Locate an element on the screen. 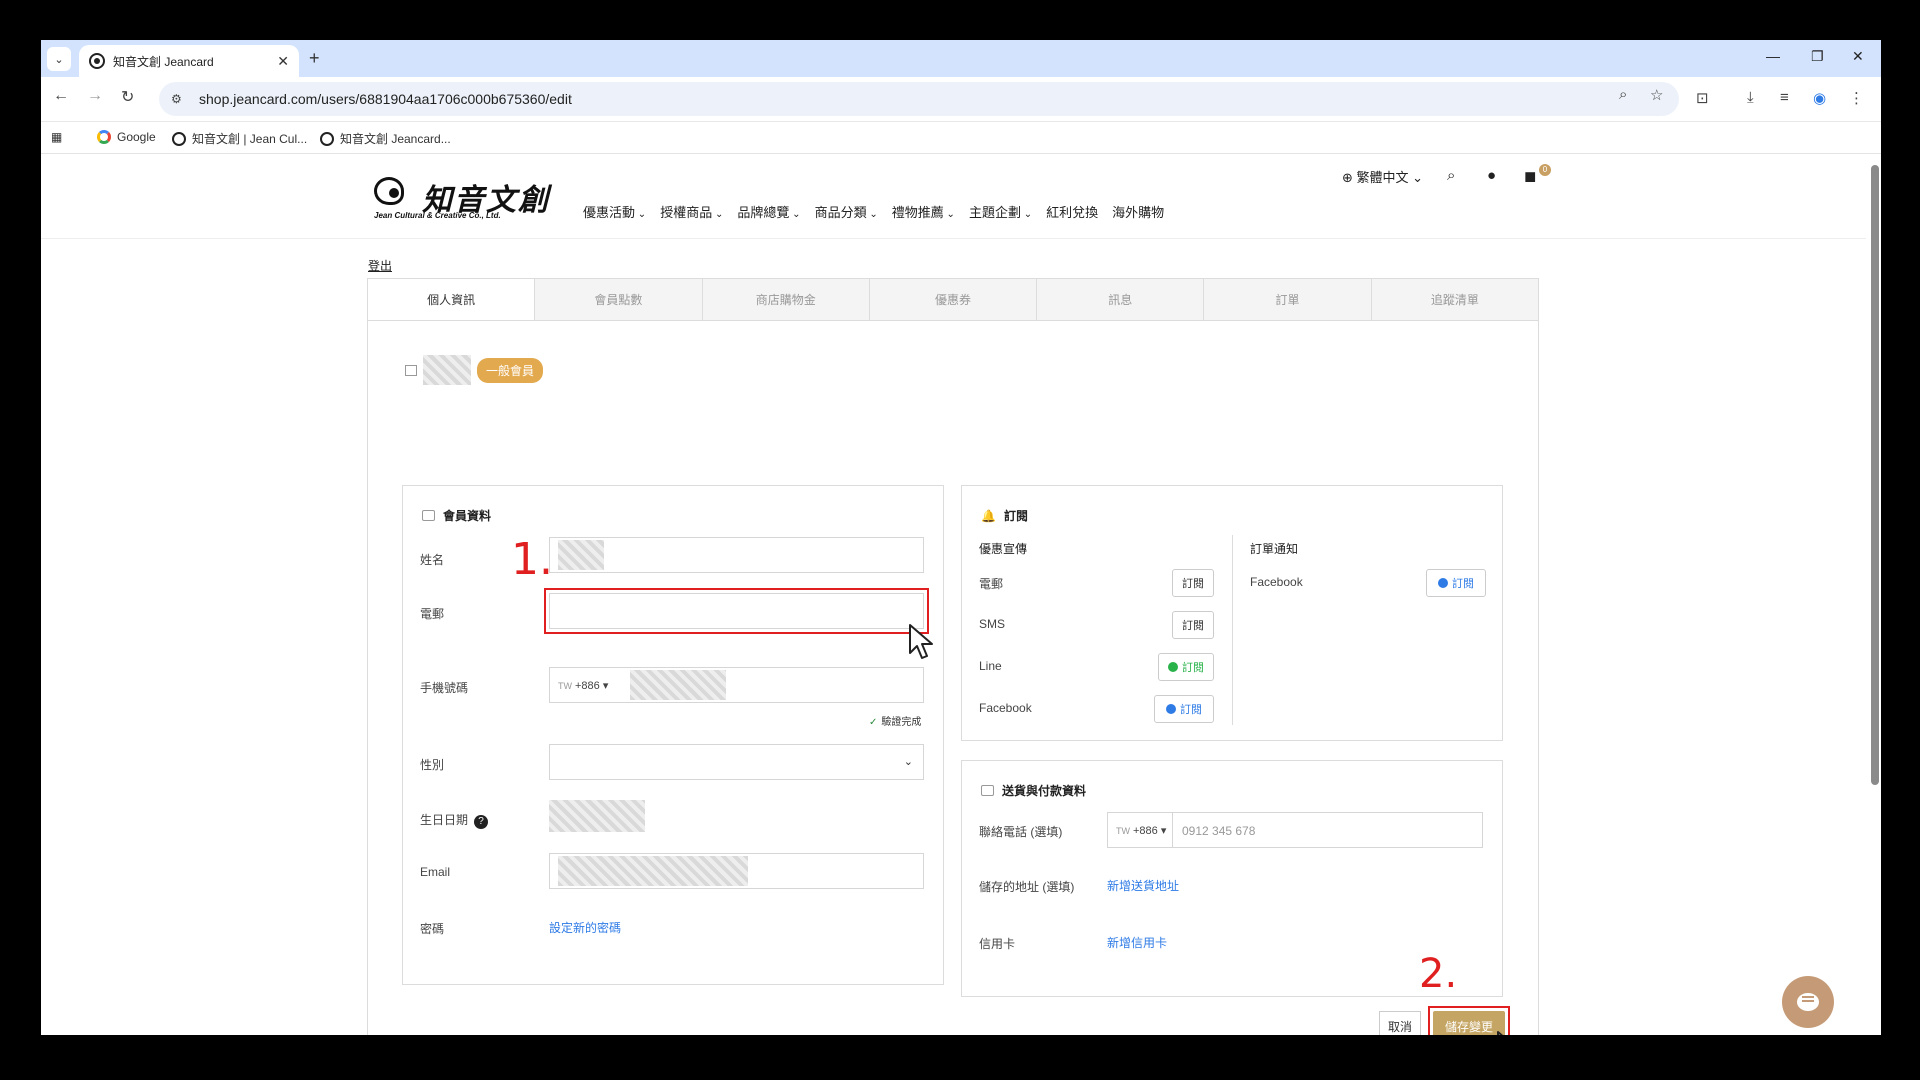  blurred-phone is located at coordinates (678, 685).